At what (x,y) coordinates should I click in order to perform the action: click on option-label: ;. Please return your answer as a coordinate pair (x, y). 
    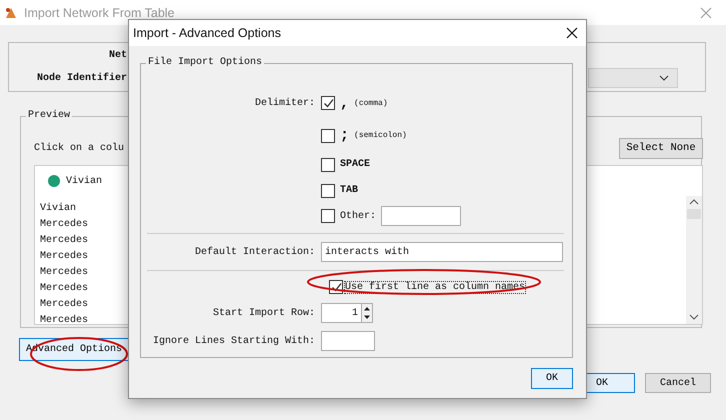
    Looking at the image, I should click on (345, 135).